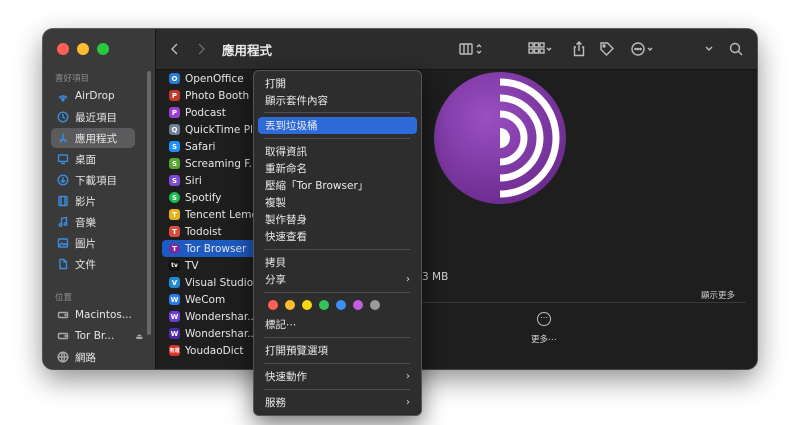 Image resolution: width=800 pixels, height=425 pixels. I want to click on sidebar-item-label: AirDrop, so click(95, 96).